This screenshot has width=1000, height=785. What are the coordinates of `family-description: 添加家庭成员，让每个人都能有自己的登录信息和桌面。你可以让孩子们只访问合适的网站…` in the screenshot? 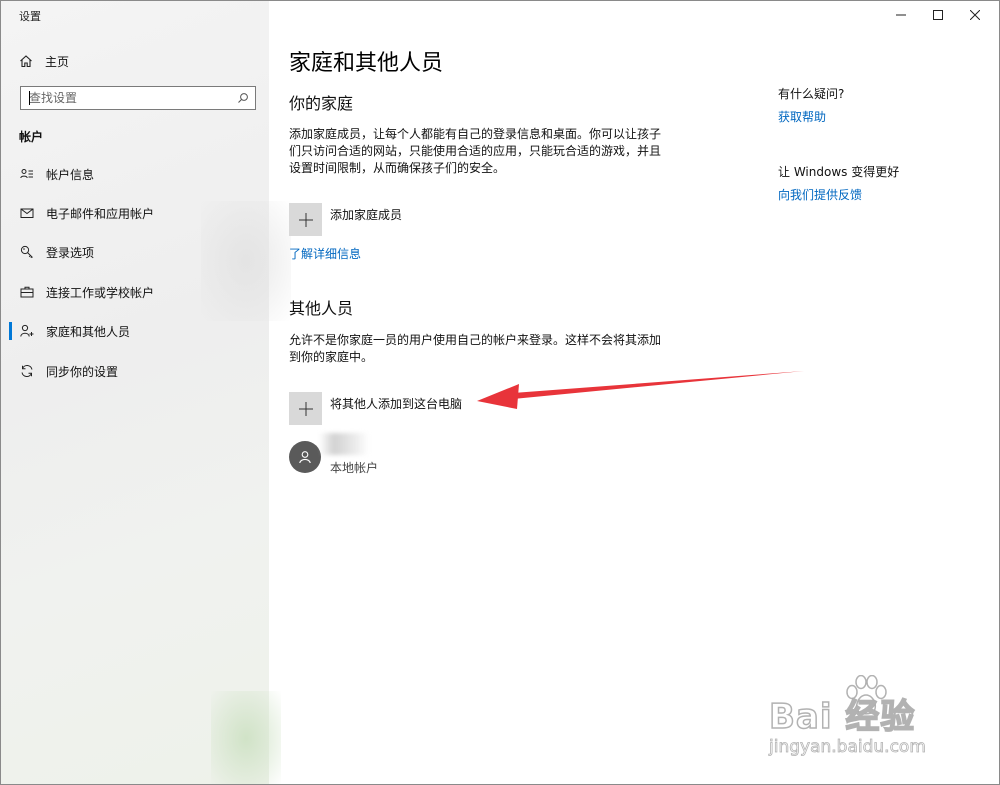 It's located at (475, 151).